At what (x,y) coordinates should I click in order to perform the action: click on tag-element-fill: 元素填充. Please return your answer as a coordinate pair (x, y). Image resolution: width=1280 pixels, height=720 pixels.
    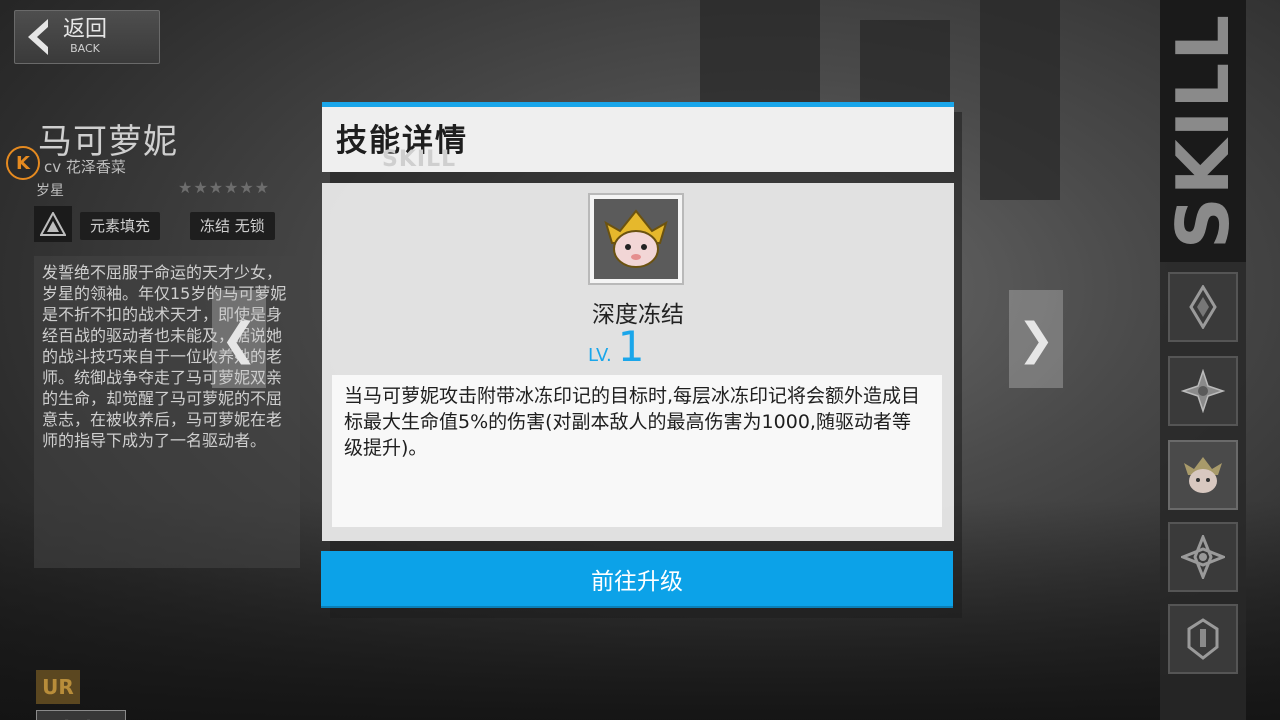
    Looking at the image, I should click on (120, 226).